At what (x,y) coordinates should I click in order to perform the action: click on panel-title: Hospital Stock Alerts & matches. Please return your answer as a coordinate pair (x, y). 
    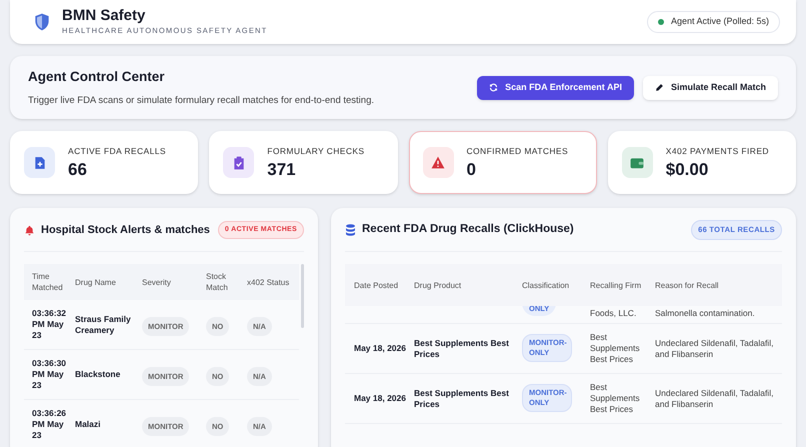
    Looking at the image, I should click on (125, 230).